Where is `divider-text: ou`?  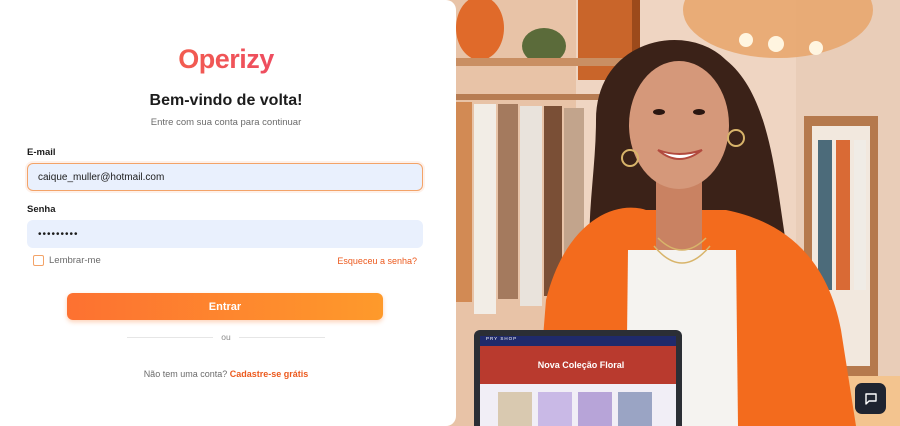 divider-text: ou is located at coordinates (226, 337).